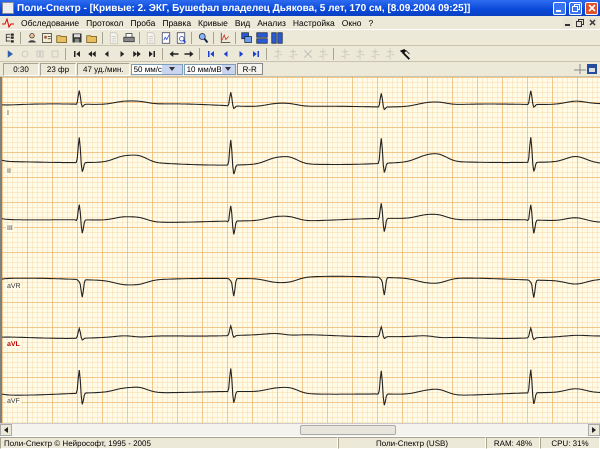 The height and width of the screenshot is (449, 600). What do you see at coordinates (213, 23) in the screenshot?
I see `menu-item: Кривые` at bounding box center [213, 23].